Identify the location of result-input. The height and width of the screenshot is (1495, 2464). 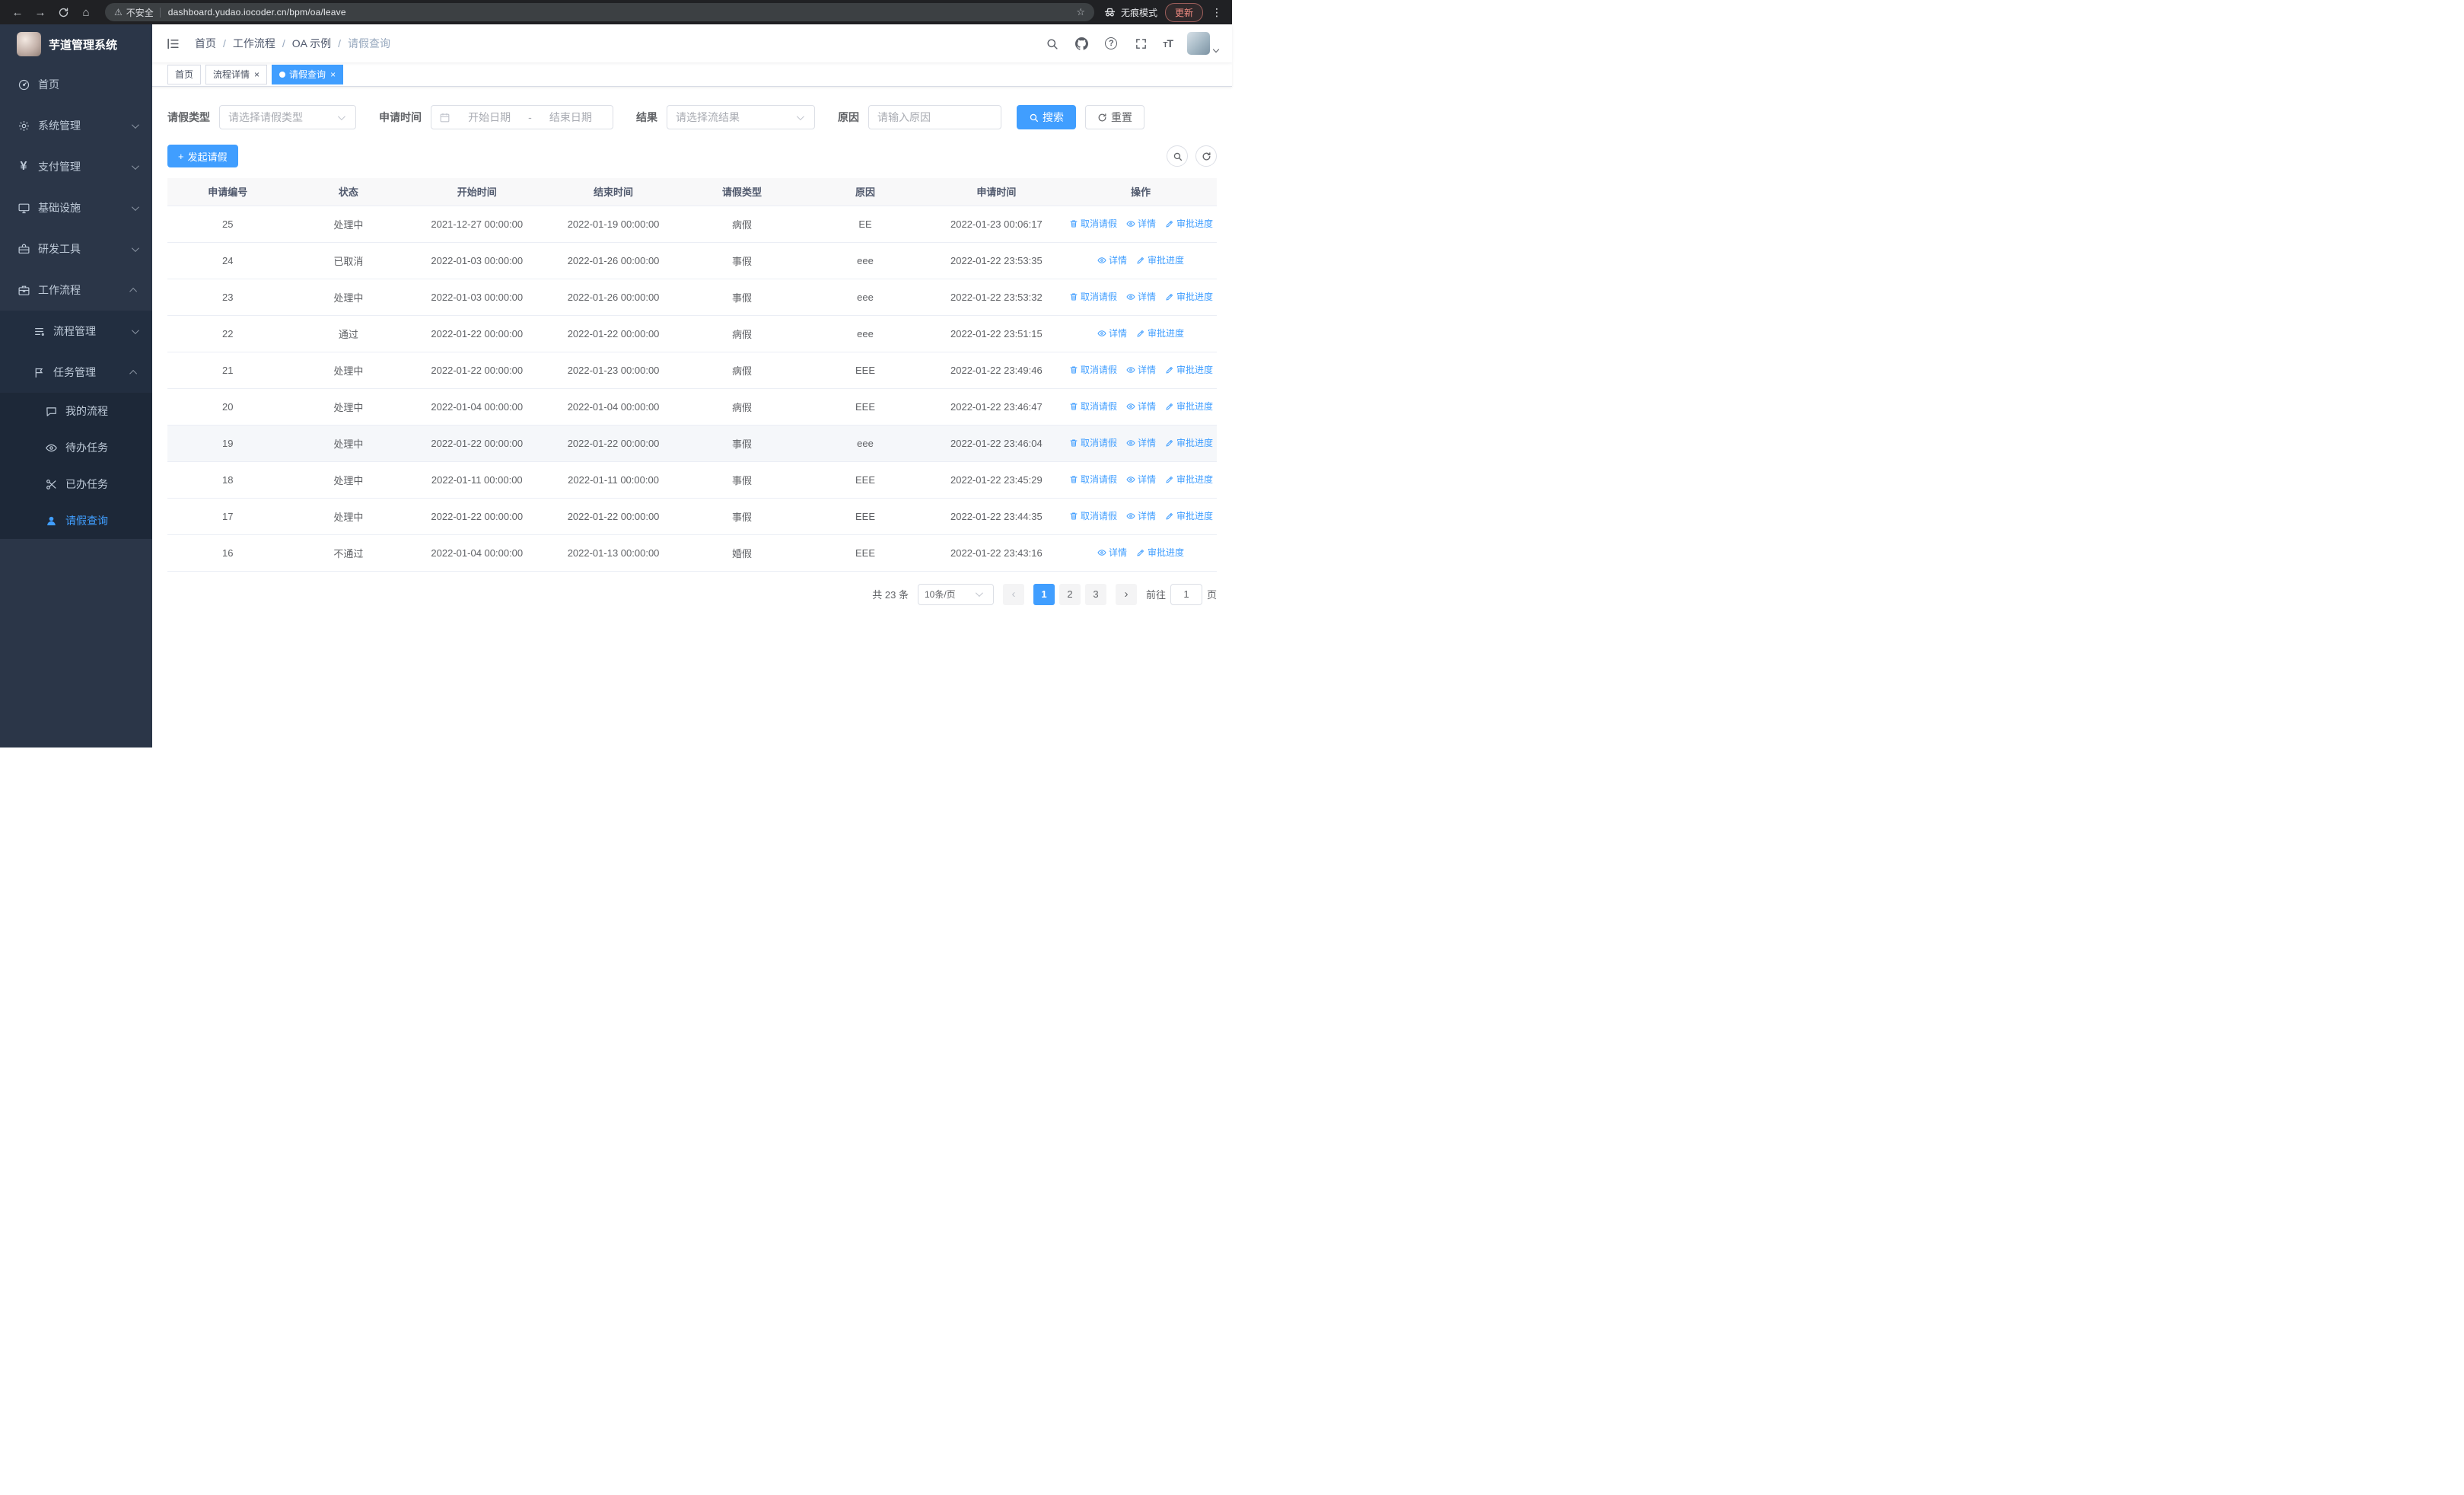
(732, 117).